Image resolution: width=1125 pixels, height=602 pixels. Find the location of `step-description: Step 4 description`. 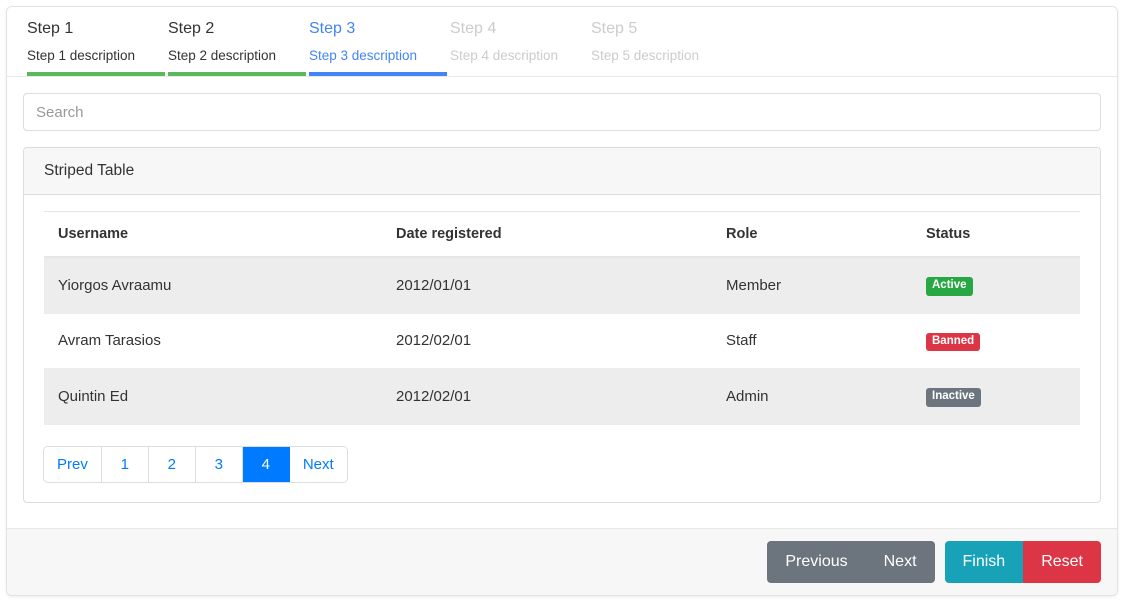

step-description: Step 4 description is located at coordinates (504, 55).